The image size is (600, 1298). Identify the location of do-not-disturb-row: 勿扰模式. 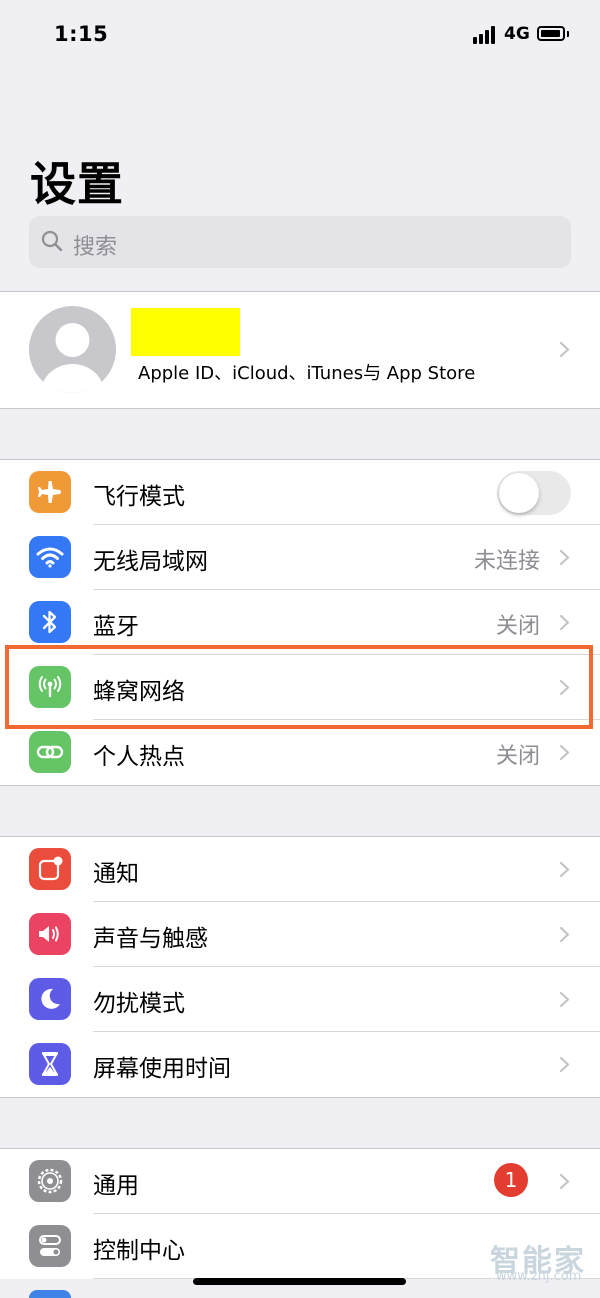
(300, 999).